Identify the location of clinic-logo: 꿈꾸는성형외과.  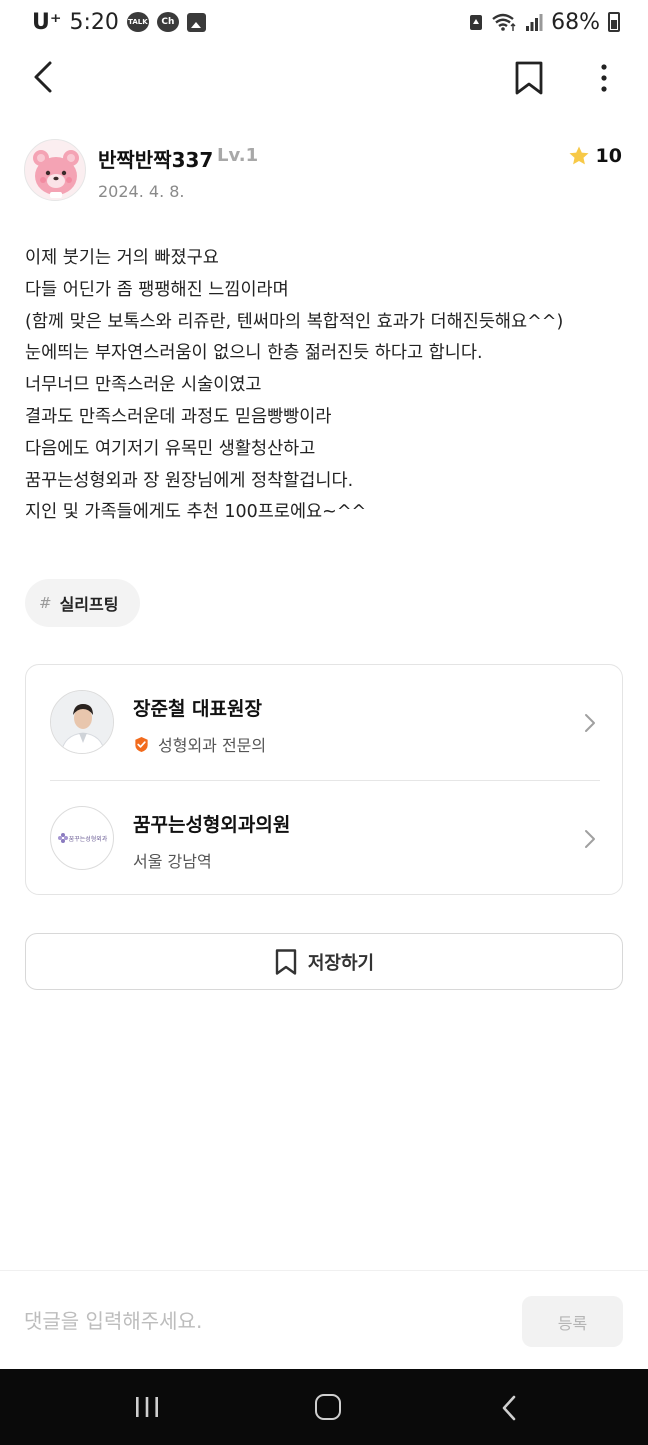
(82, 838).